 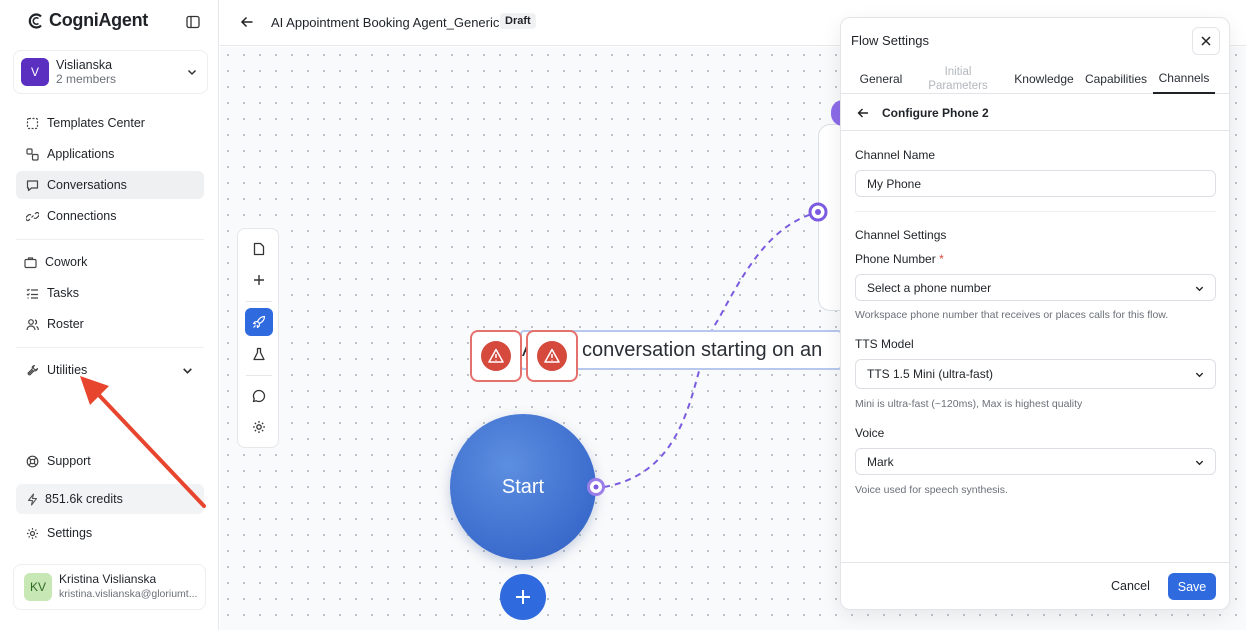 I want to click on credits-badge: 851.6k credits, so click(x=110, y=499).